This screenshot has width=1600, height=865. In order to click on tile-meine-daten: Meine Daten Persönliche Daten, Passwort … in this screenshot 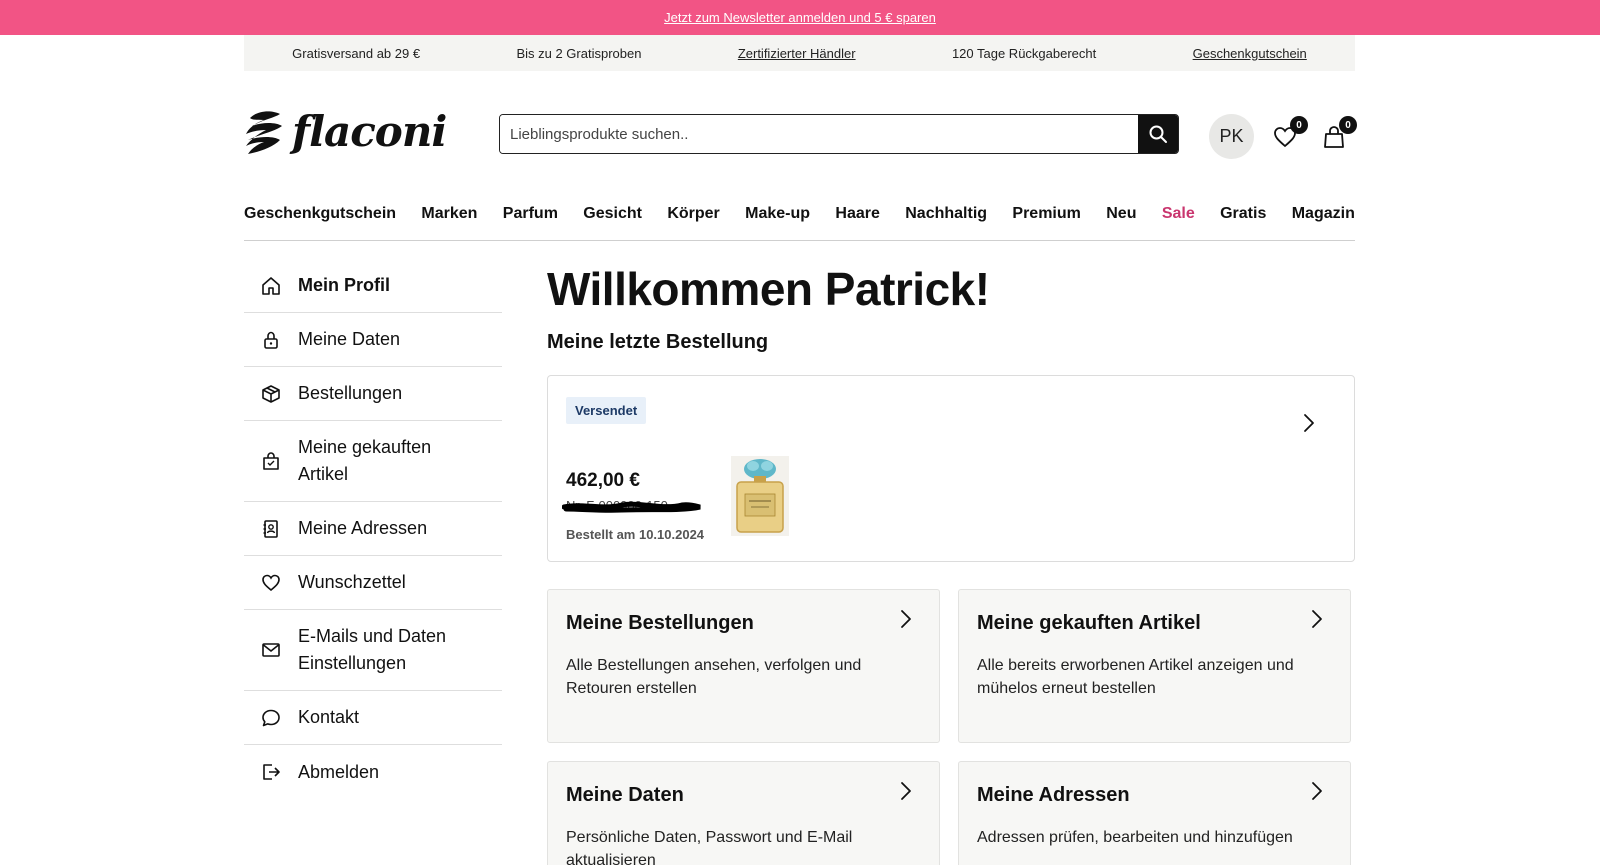, I will do `click(743, 813)`.